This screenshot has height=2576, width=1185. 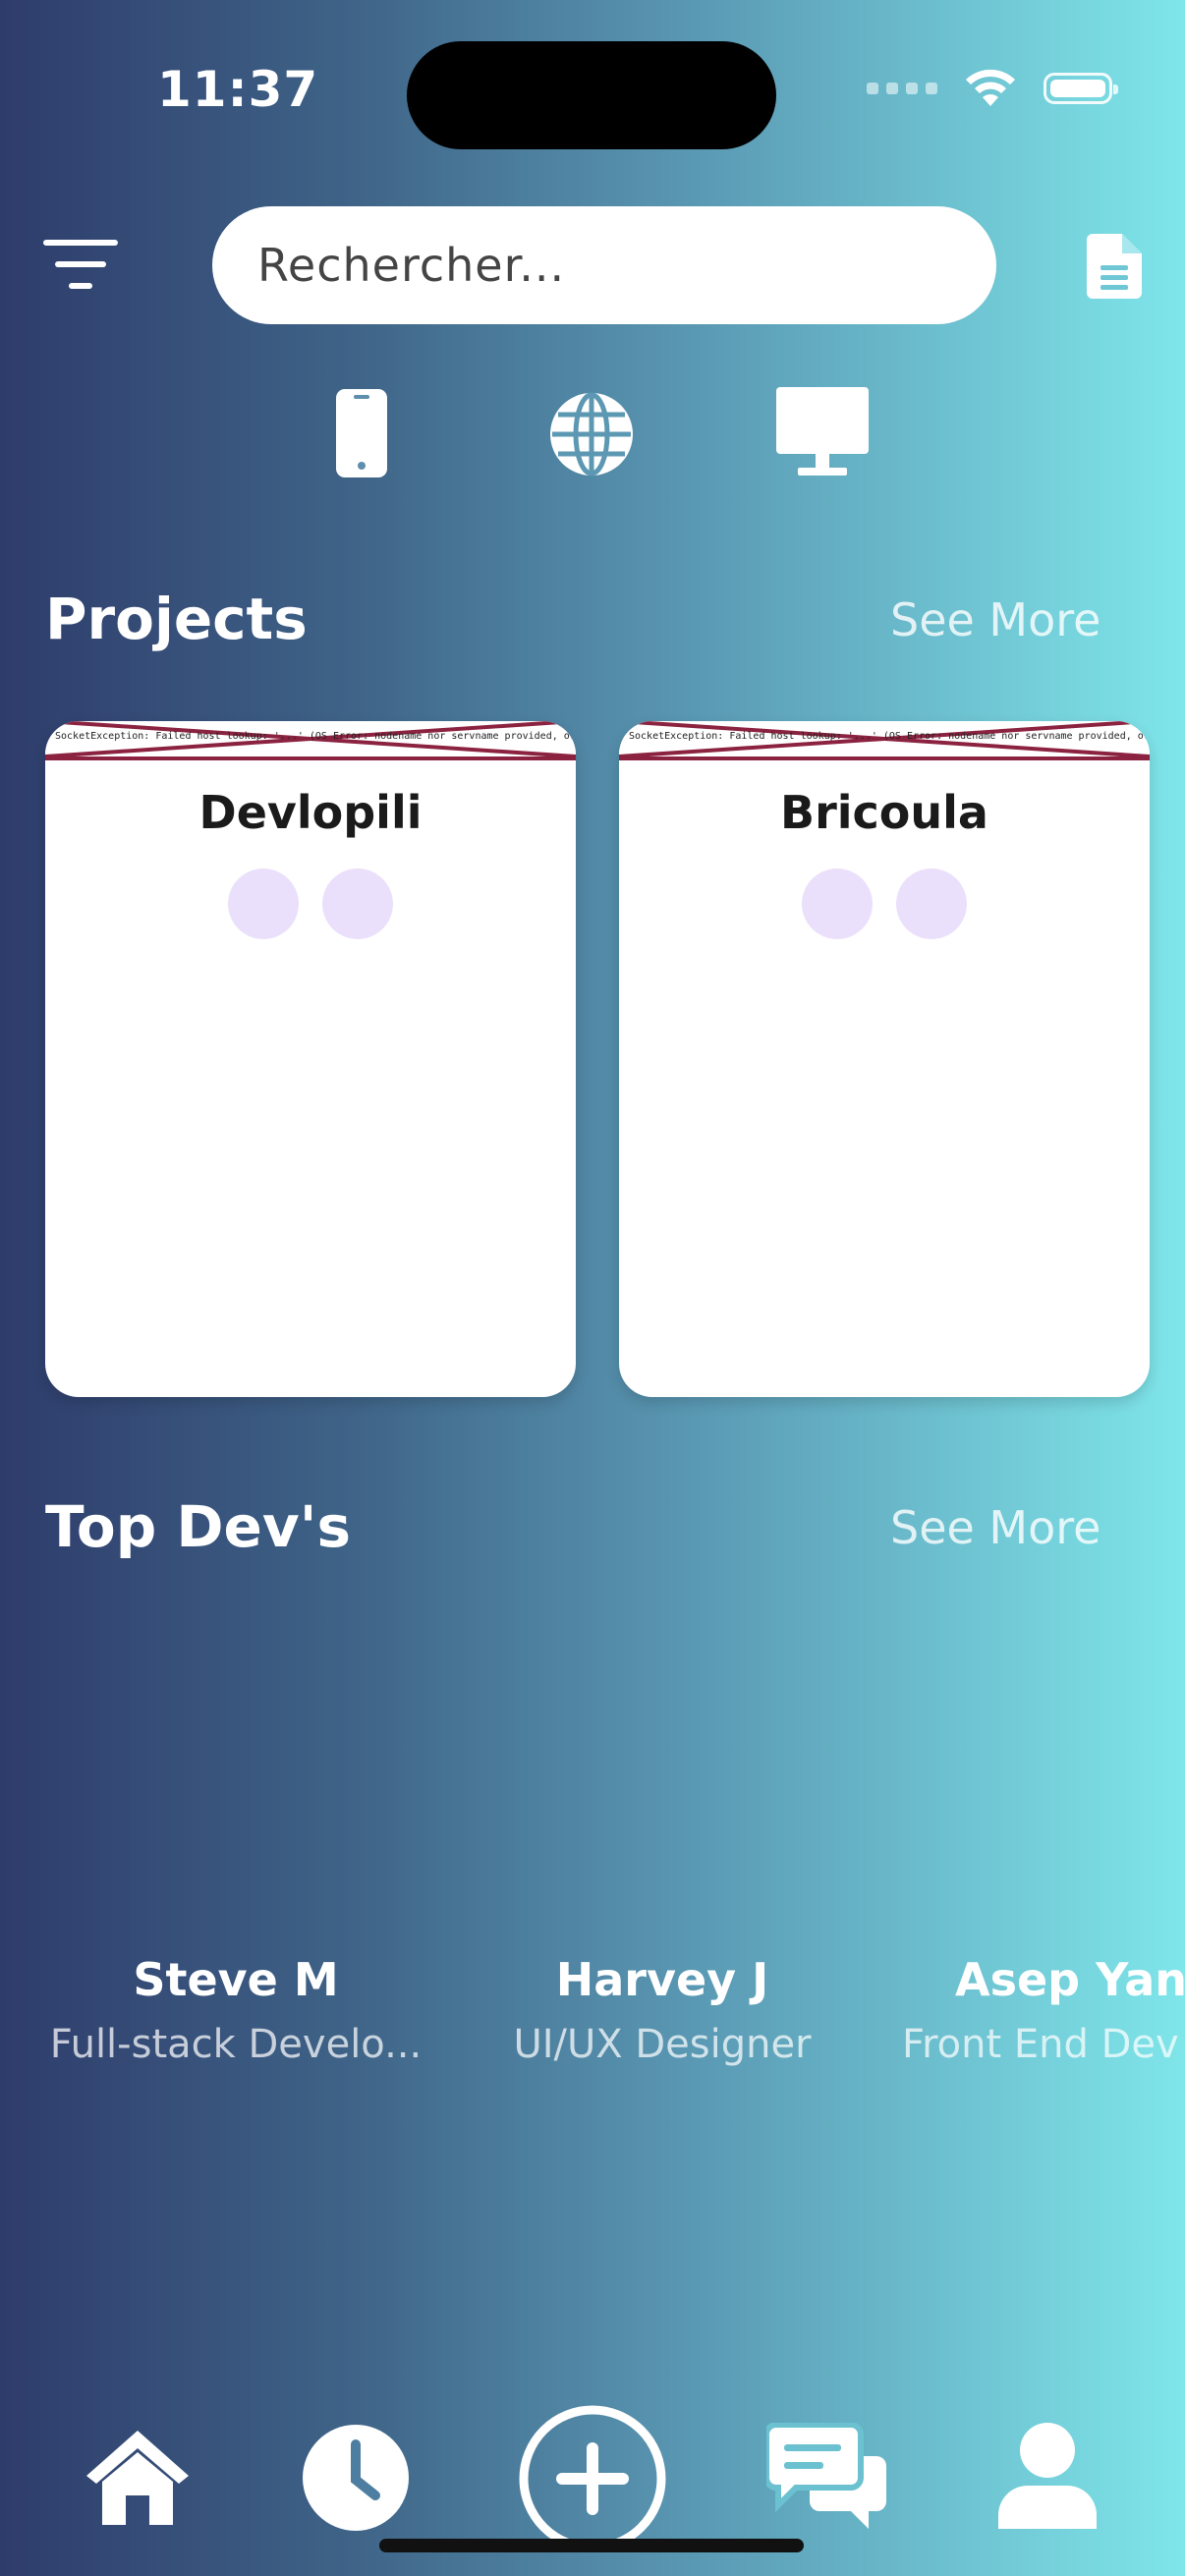 What do you see at coordinates (662, 2044) in the screenshot?
I see `dev-role: UI/UX Designer` at bounding box center [662, 2044].